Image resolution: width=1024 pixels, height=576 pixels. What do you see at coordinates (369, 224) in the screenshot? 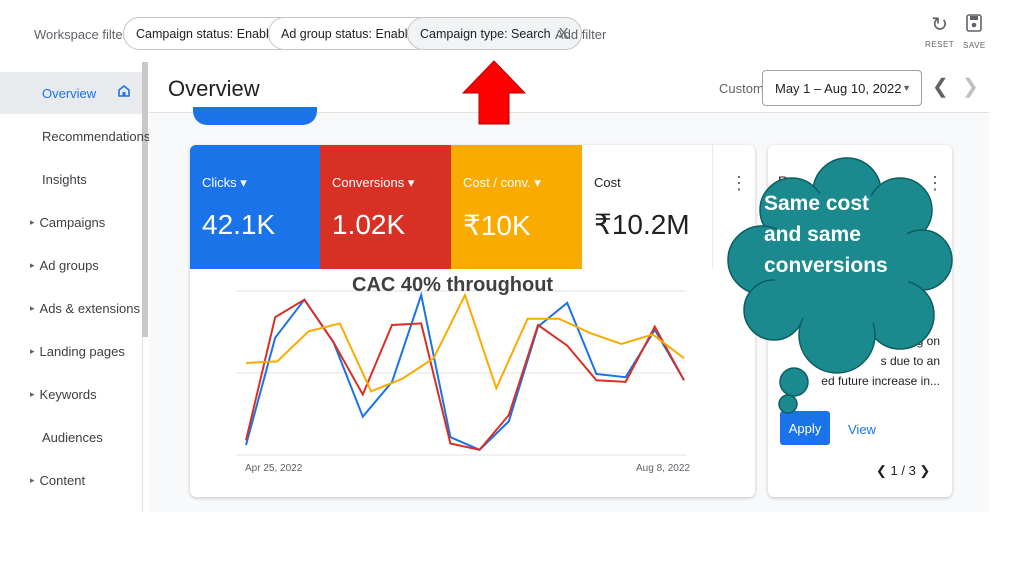
I see `metric-value: 1.02K` at bounding box center [369, 224].